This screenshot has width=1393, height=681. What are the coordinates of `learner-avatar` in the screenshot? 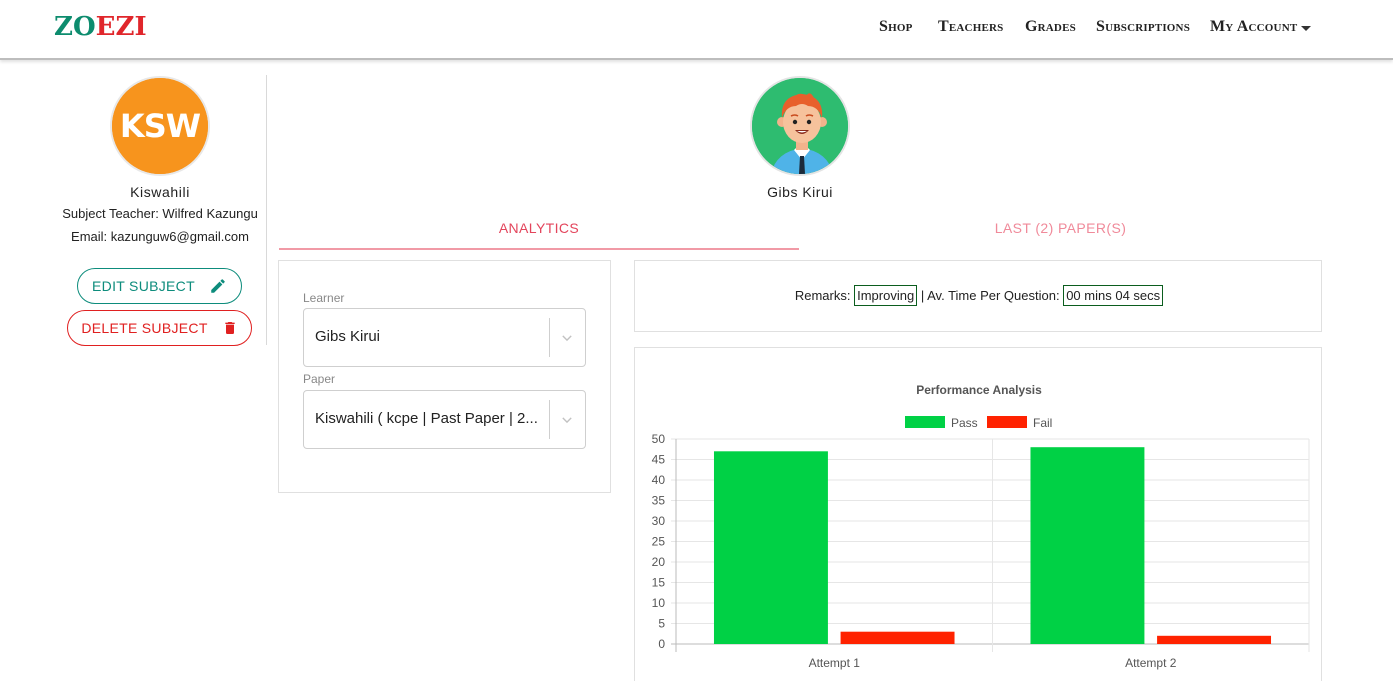 It's located at (800, 126).